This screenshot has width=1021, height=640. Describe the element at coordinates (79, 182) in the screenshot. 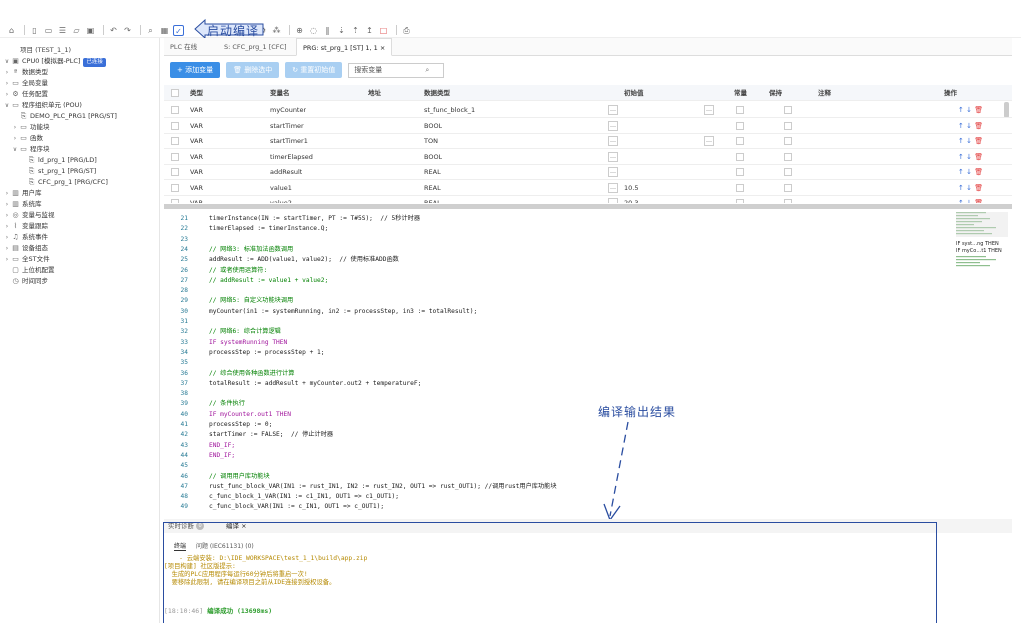

I see `tree-item: ⎘ CFC_prg_1 [PRG/CFC]` at that location.